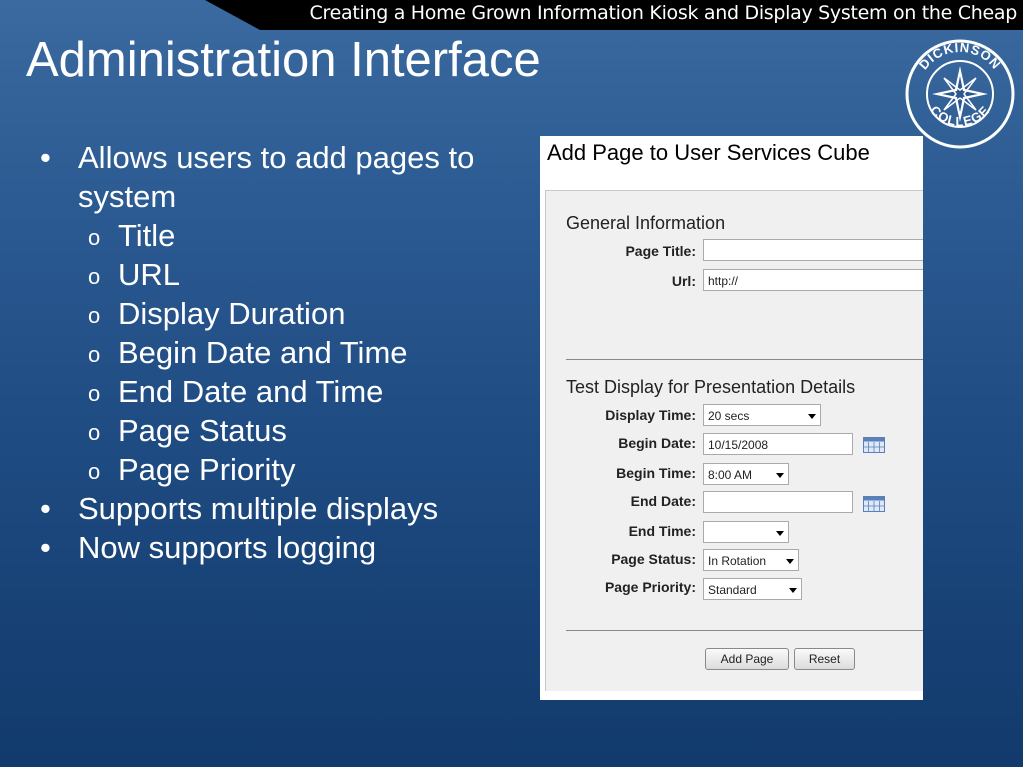 This screenshot has height=767, width=1023. I want to click on sub-bullet-item: o Begin Date and Time, so click(274, 352).